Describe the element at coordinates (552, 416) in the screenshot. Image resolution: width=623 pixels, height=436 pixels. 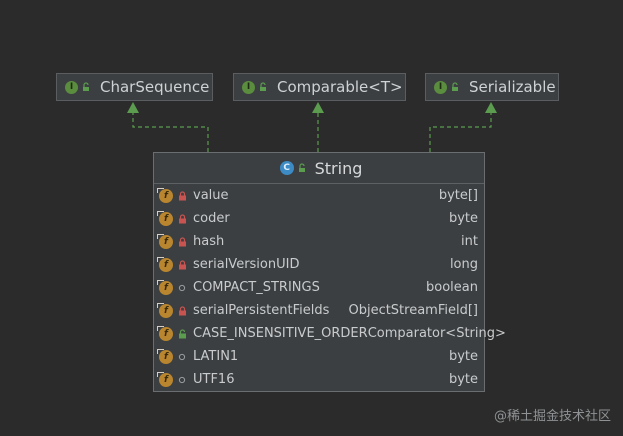
I see `watermark: @稀土掘金技术社区` at that location.